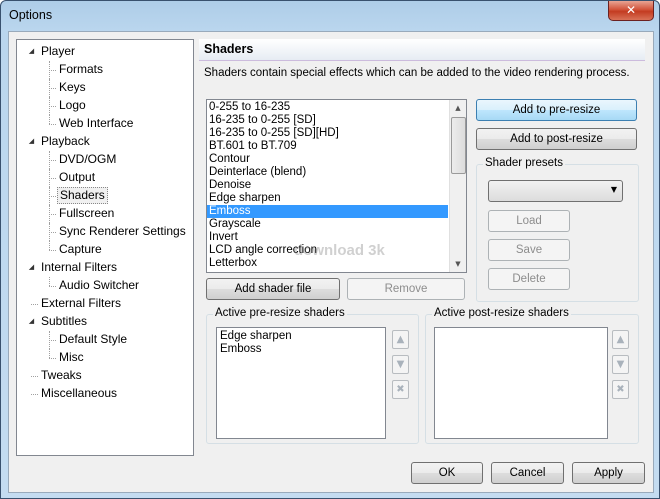 The height and width of the screenshot is (499, 660). Describe the element at coordinates (72, 87) in the screenshot. I see `tree-item-keys: Keys` at that location.